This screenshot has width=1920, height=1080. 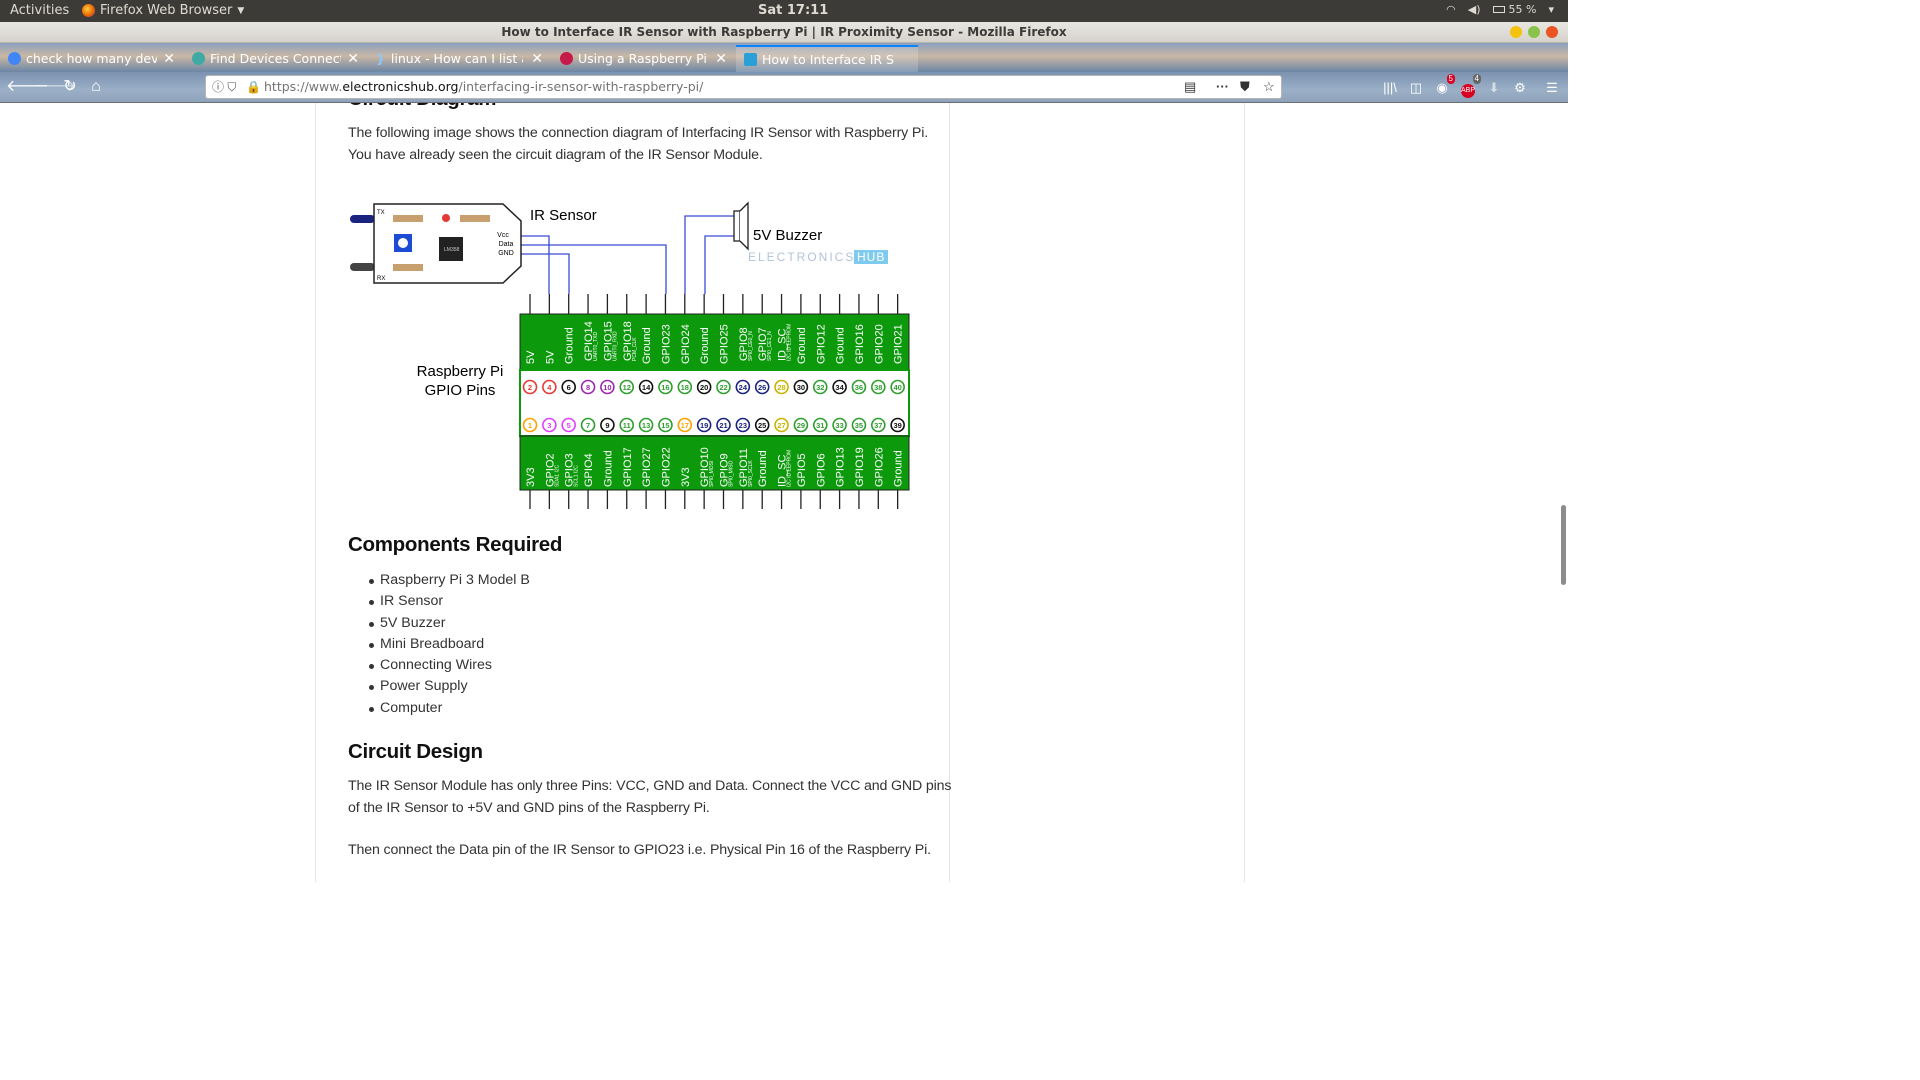 I want to click on download-icon: ⬇, so click(x=1494, y=88).